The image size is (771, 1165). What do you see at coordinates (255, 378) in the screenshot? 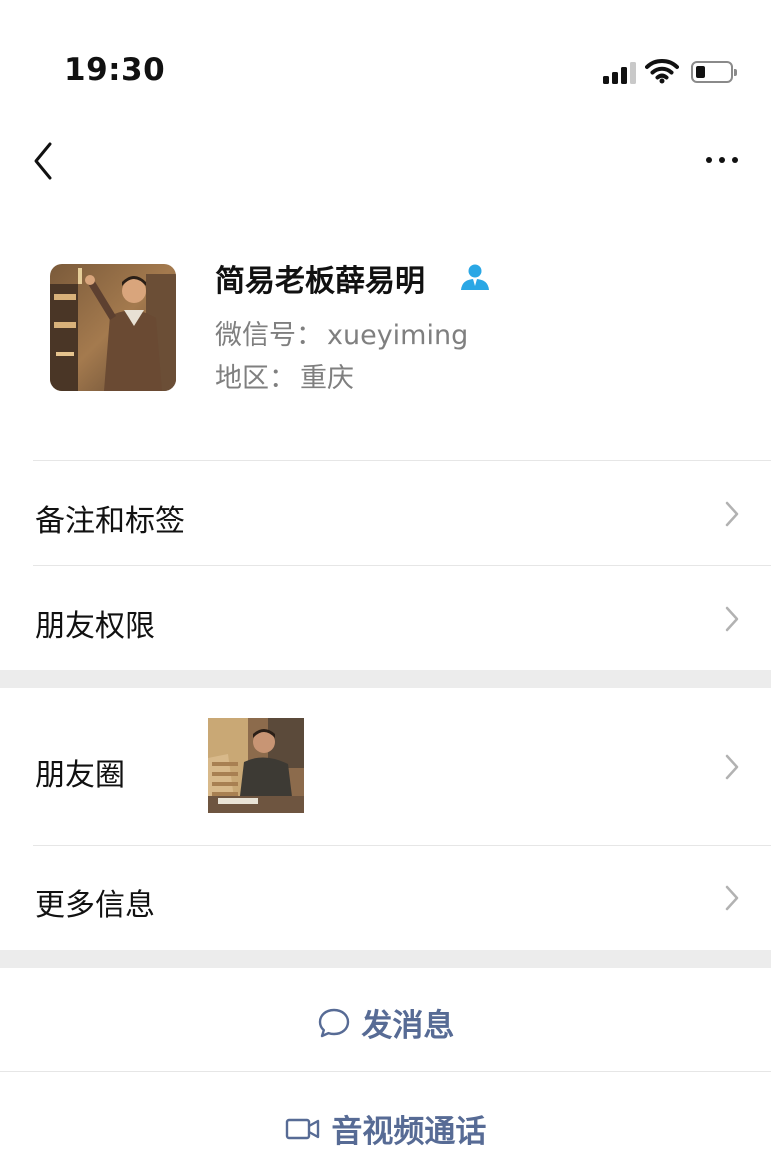
I see `region-label: 地区：` at bounding box center [255, 378].